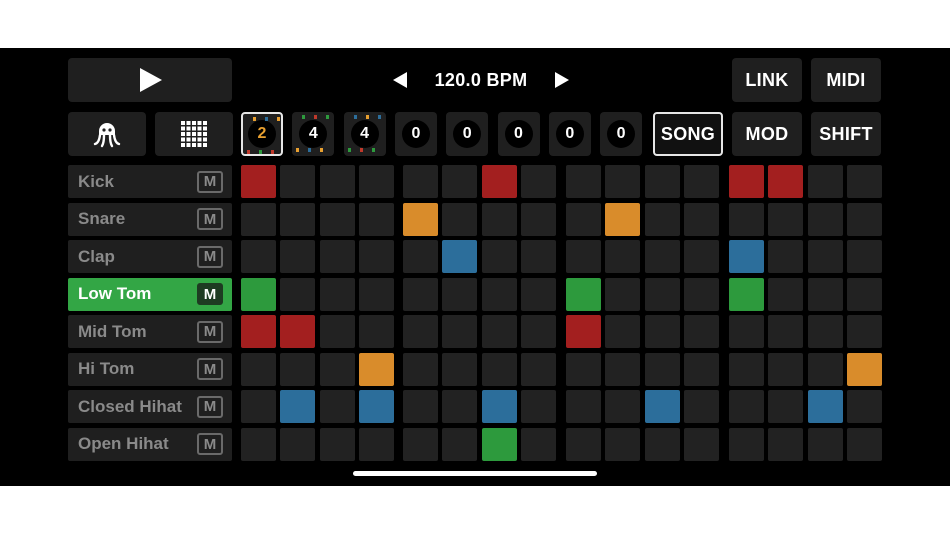 Image resolution: width=950 pixels, height=534 pixels. What do you see at coordinates (194, 134) in the screenshot?
I see `grid-button` at bounding box center [194, 134].